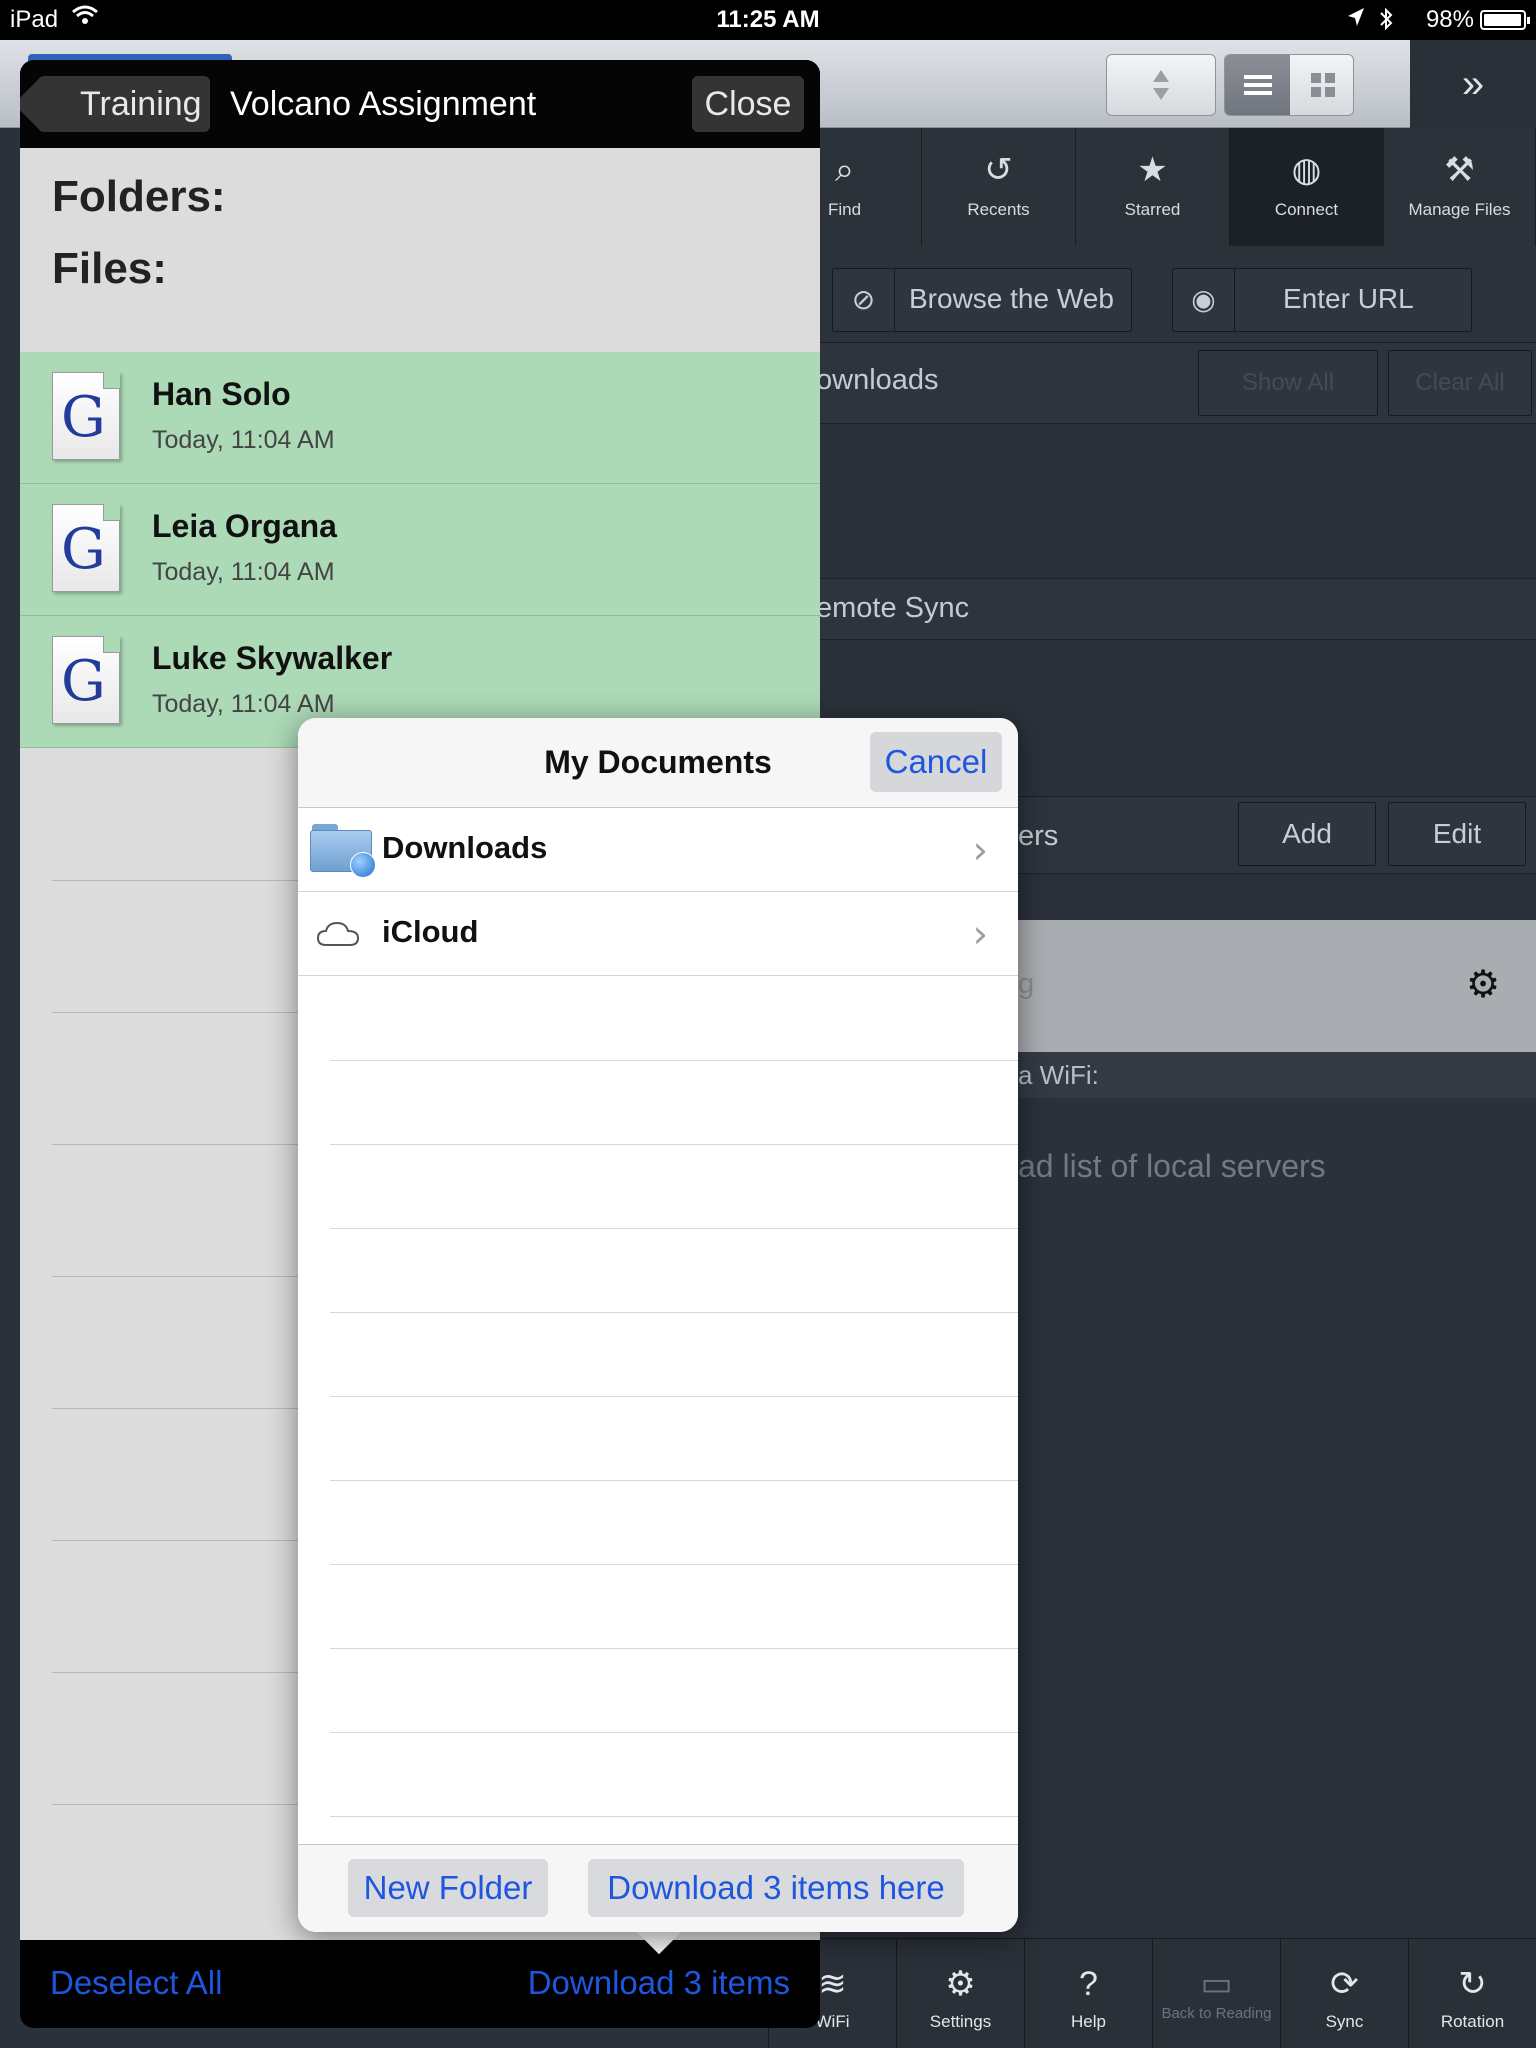  What do you see at coordinates (1216, 2013) in the screenshot?
I see `toolbar-label: Back to Reading` at bounding box center [1216, 2013].